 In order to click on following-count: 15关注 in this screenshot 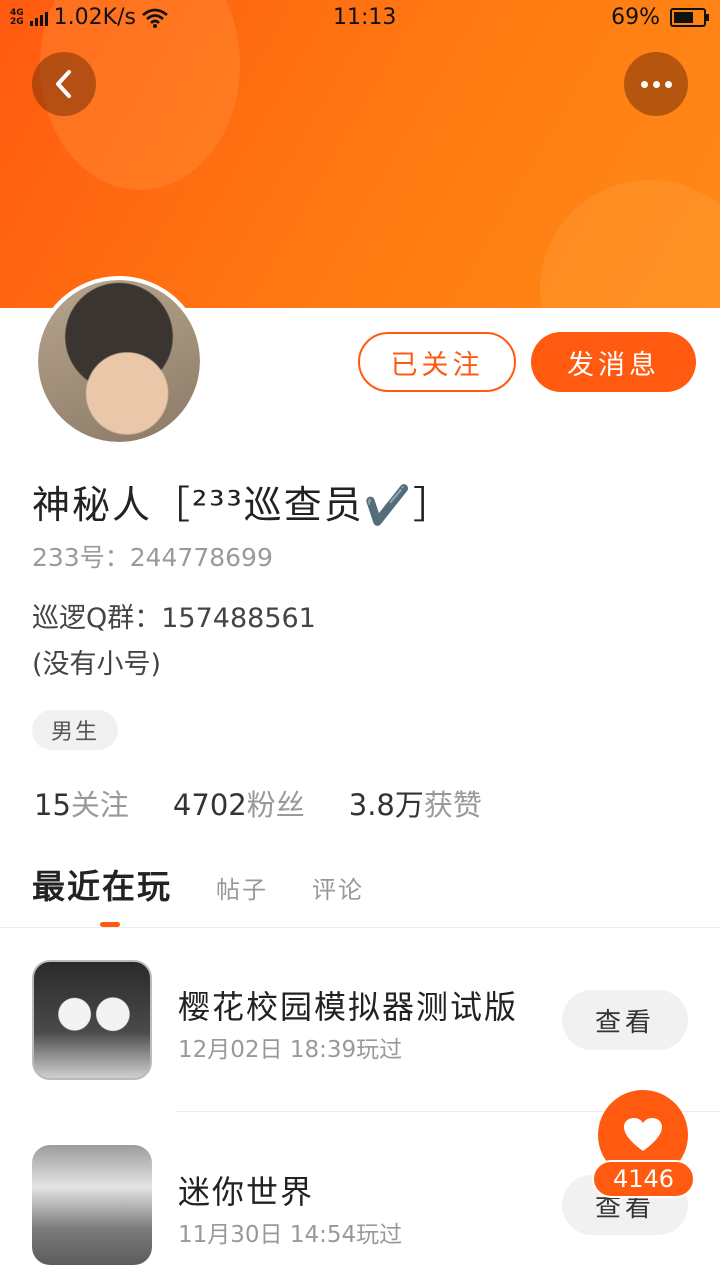, I will do `click(81, 803)`.